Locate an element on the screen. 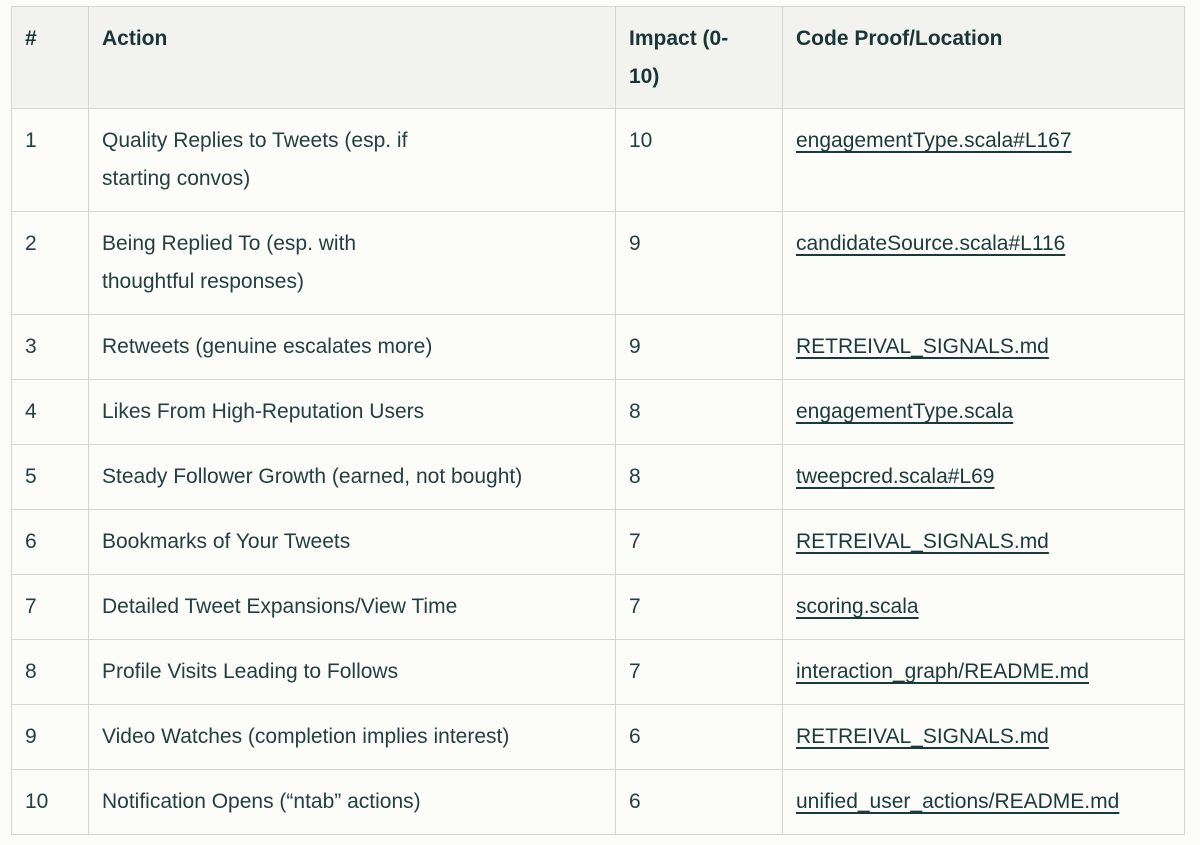  row-action: Notification Opens (“ntab” actions) is located at coordinates (352, 802).